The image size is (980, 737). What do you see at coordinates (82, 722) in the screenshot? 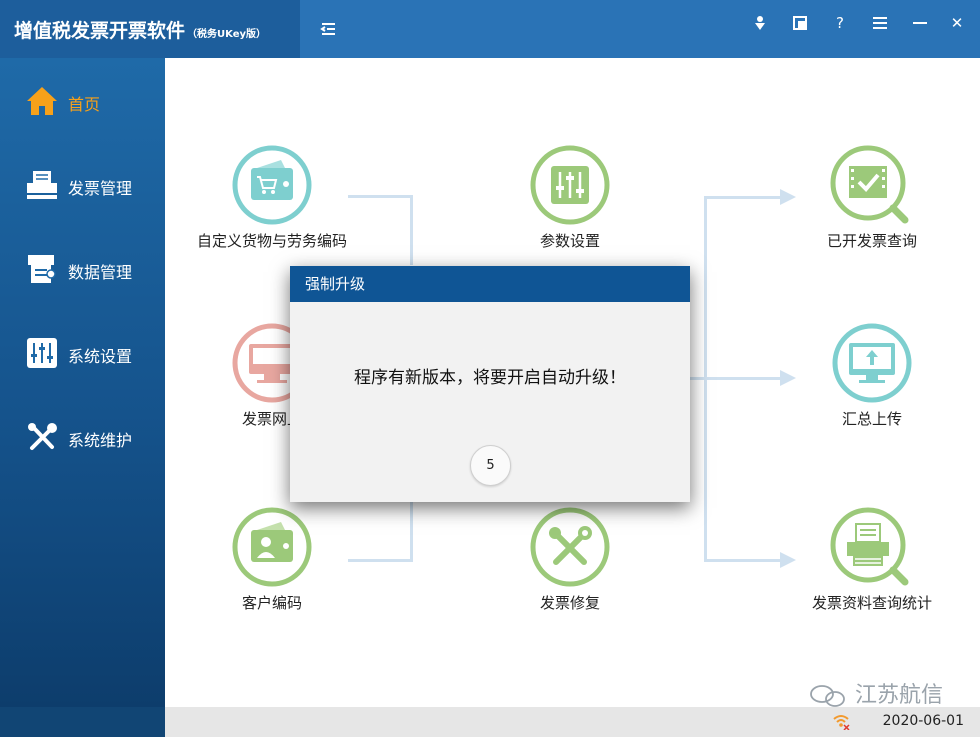
I see `status-bar-left` at bounding box center [82, 722].